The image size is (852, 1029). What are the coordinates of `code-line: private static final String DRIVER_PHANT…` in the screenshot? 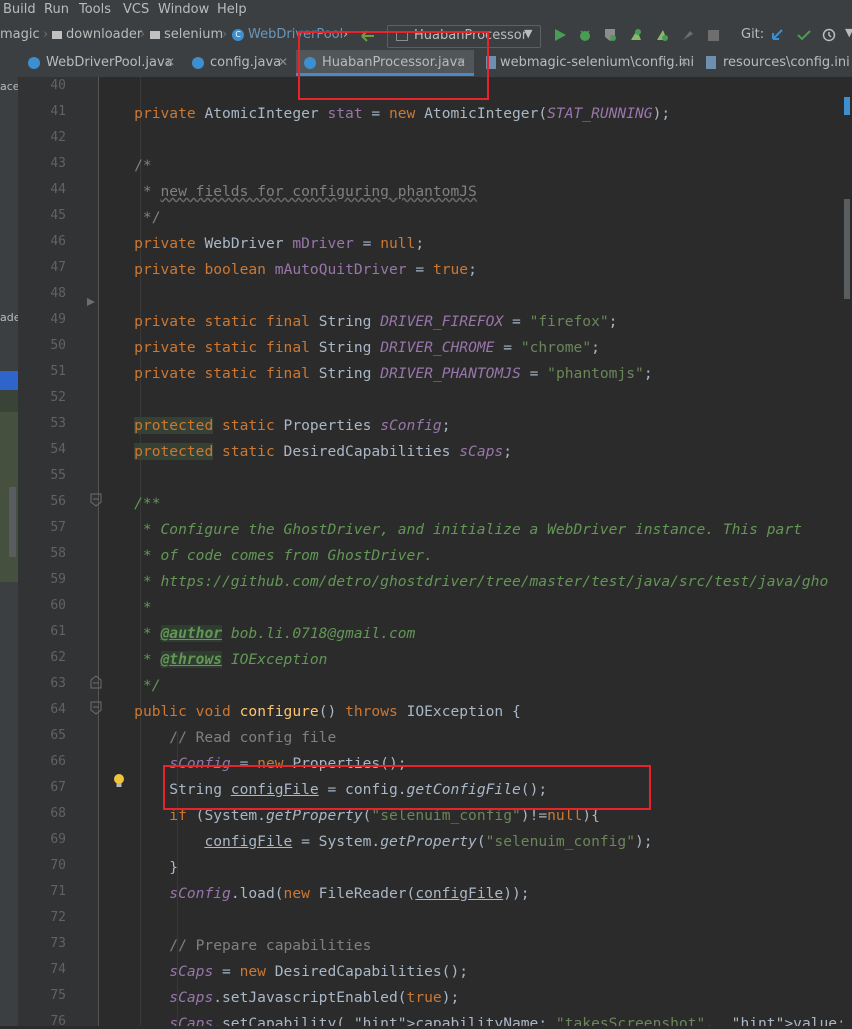 It's located at (375, 374).